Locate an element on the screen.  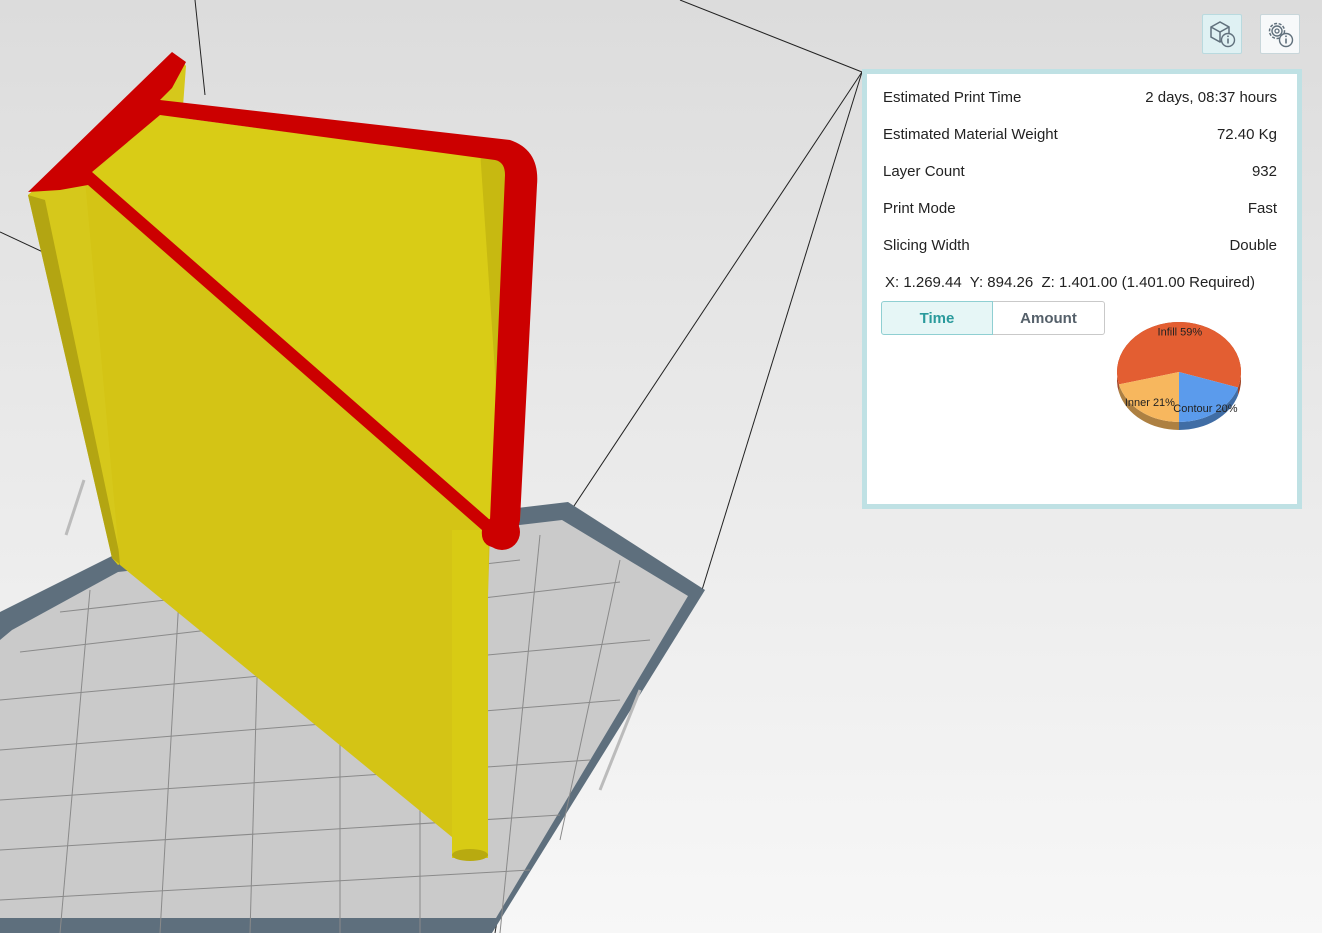
info-value: Double is located at coordinates (1253, 245).